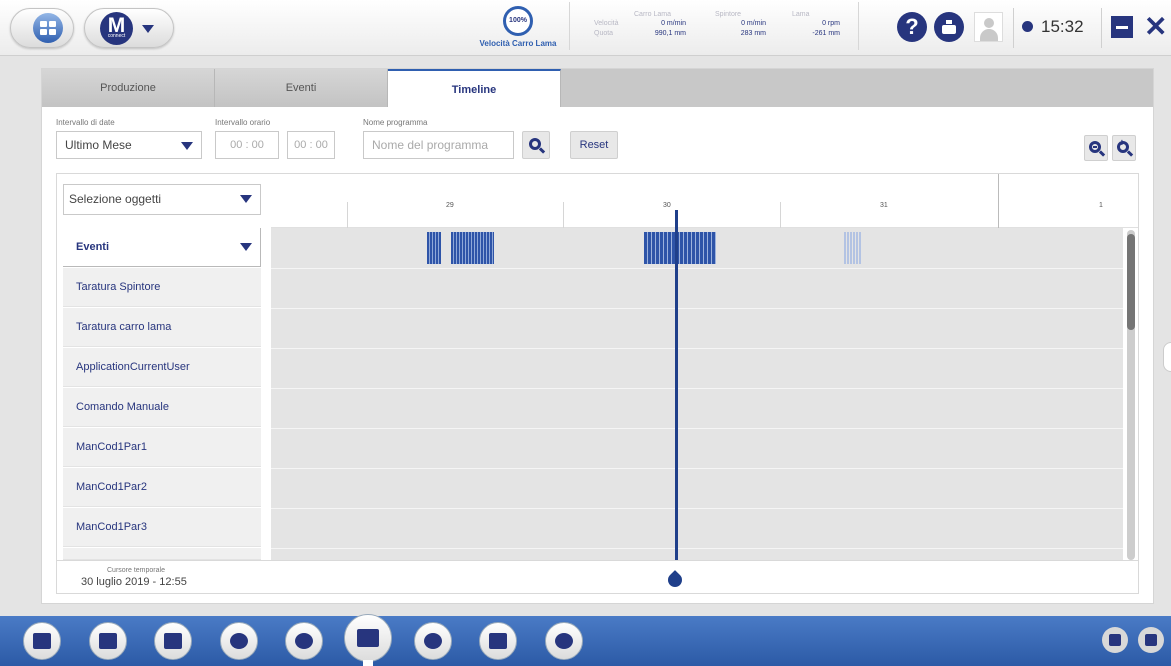 This screenshot has height=666, width=1171. I want to click on date-range-select: Ultimo Mese, so click(129, 145).